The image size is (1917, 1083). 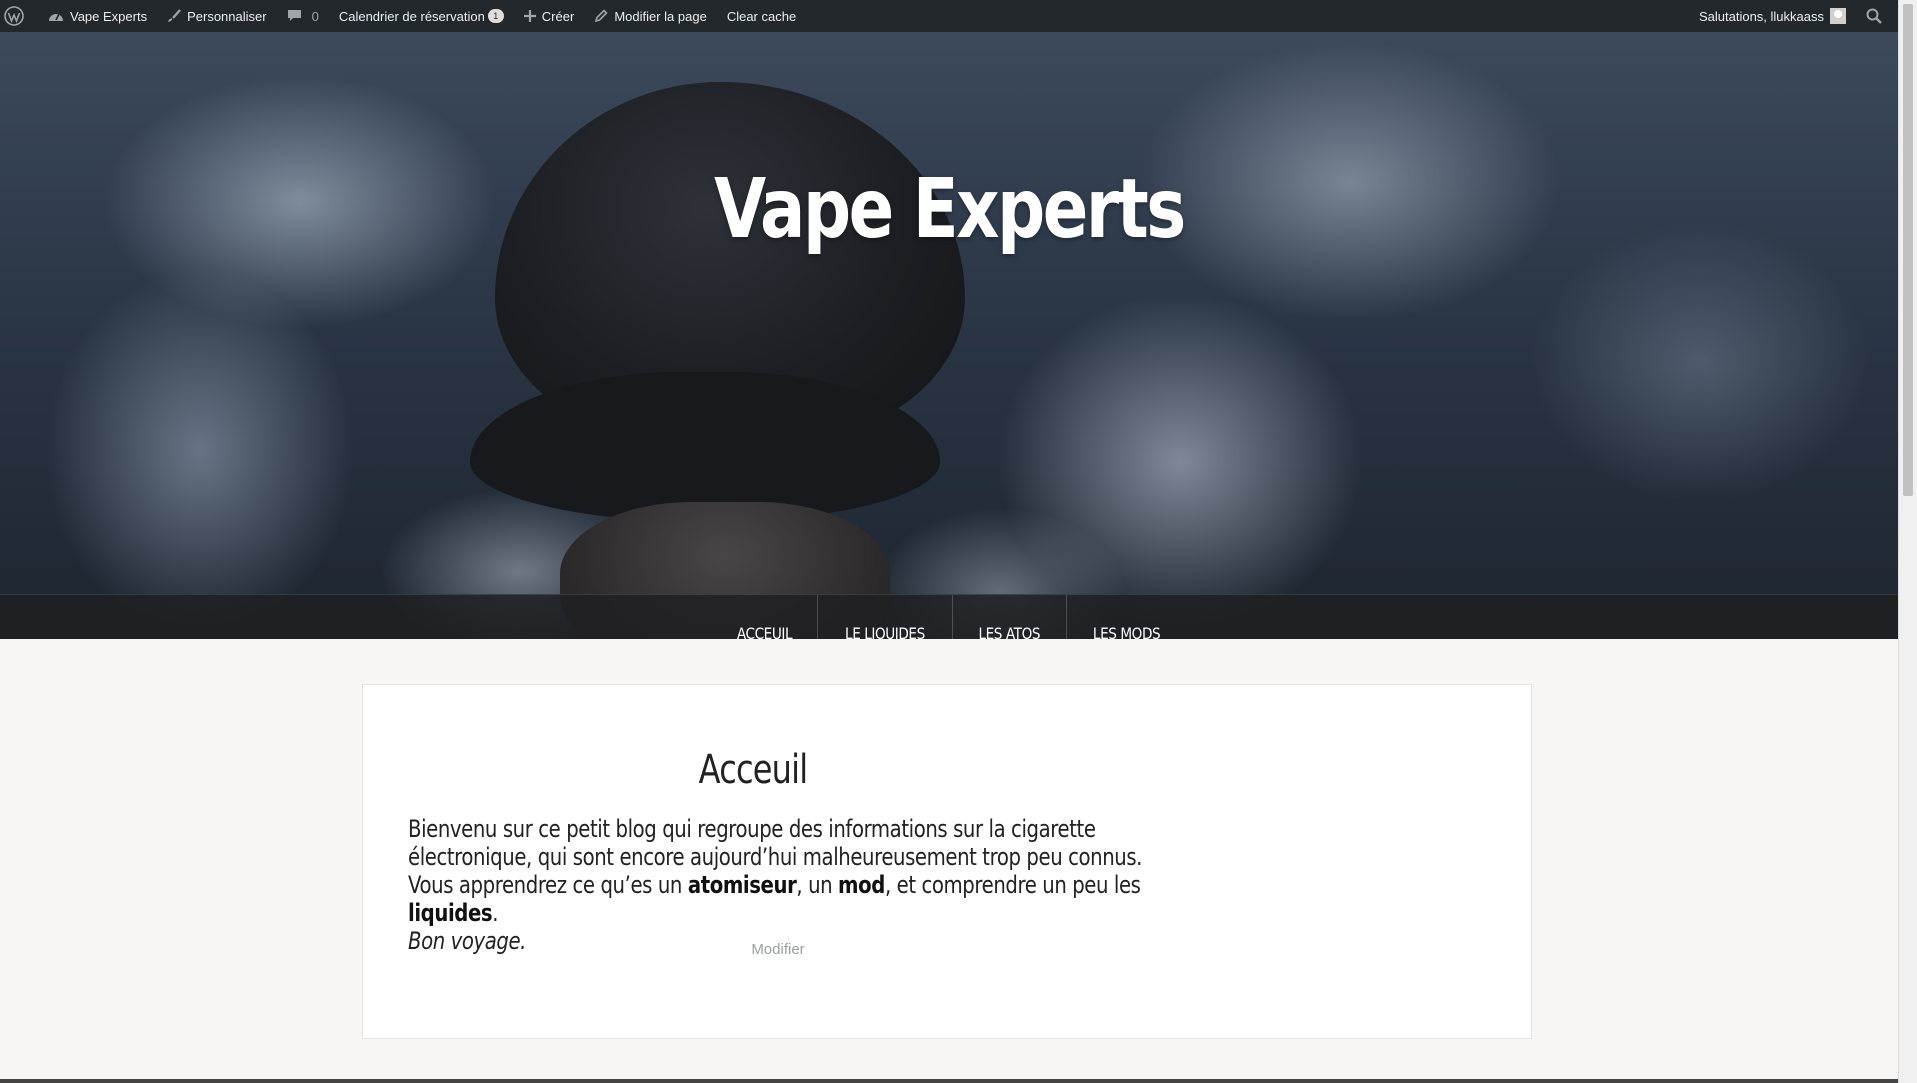 What do you see at coordinates (1907, 541) in the screenshot?
I see `vertical-scrollbar` at bounding box center [1907, 541].